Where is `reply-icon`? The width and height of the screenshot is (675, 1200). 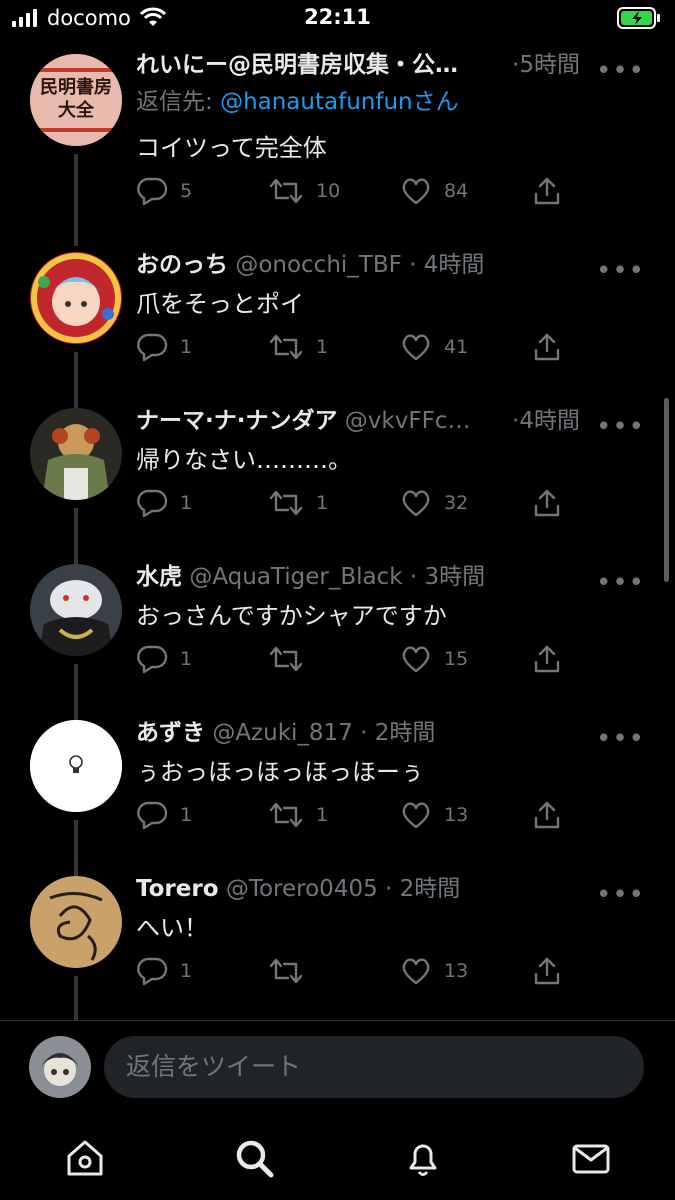
reply-icon is located at coordinates (152, 347).